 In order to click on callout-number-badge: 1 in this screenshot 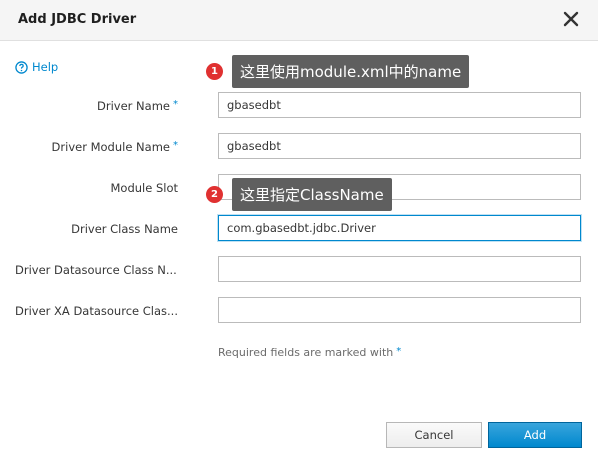, I will do `click(214, 71)`.